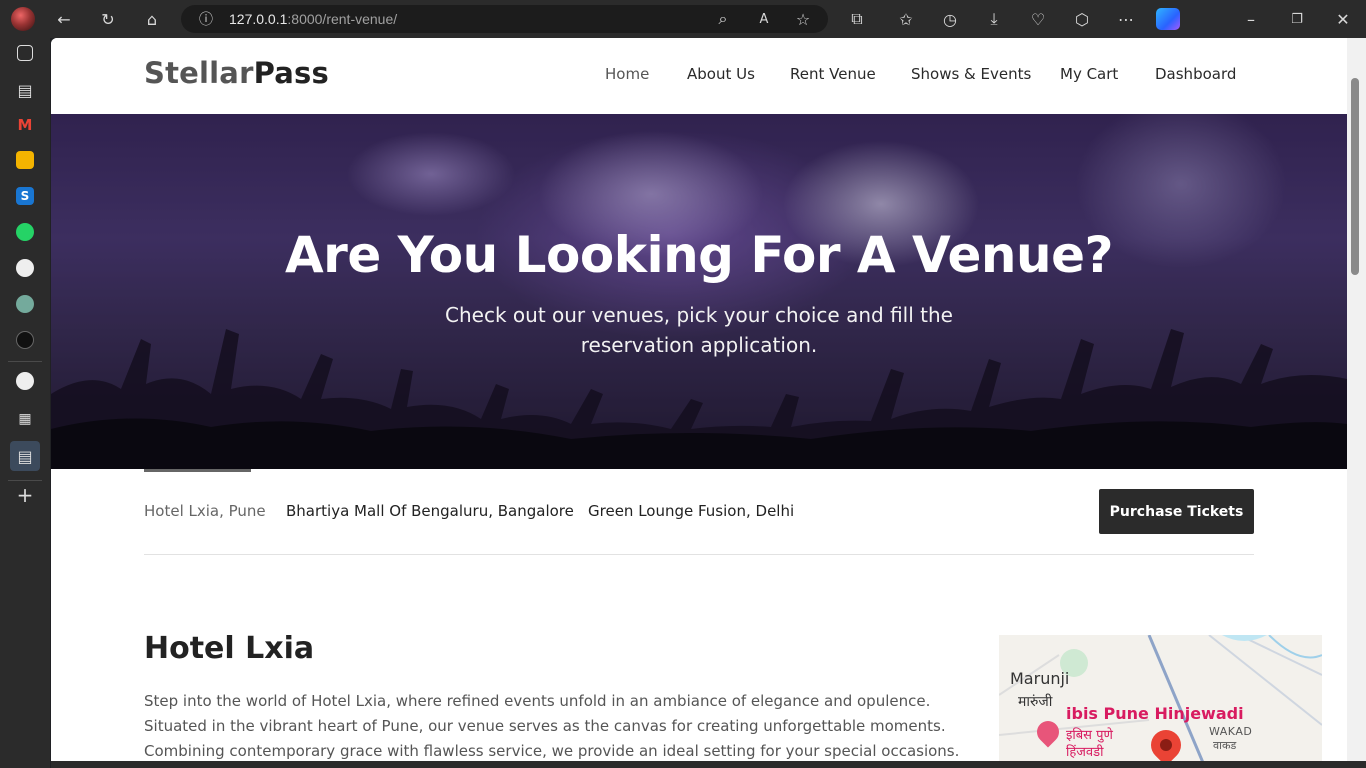 The height and width of the screenshot is (768, 1366). Describe the element at coordinates (994, 19) in the screenshot. I see `download-icon: ⤓` at that location.